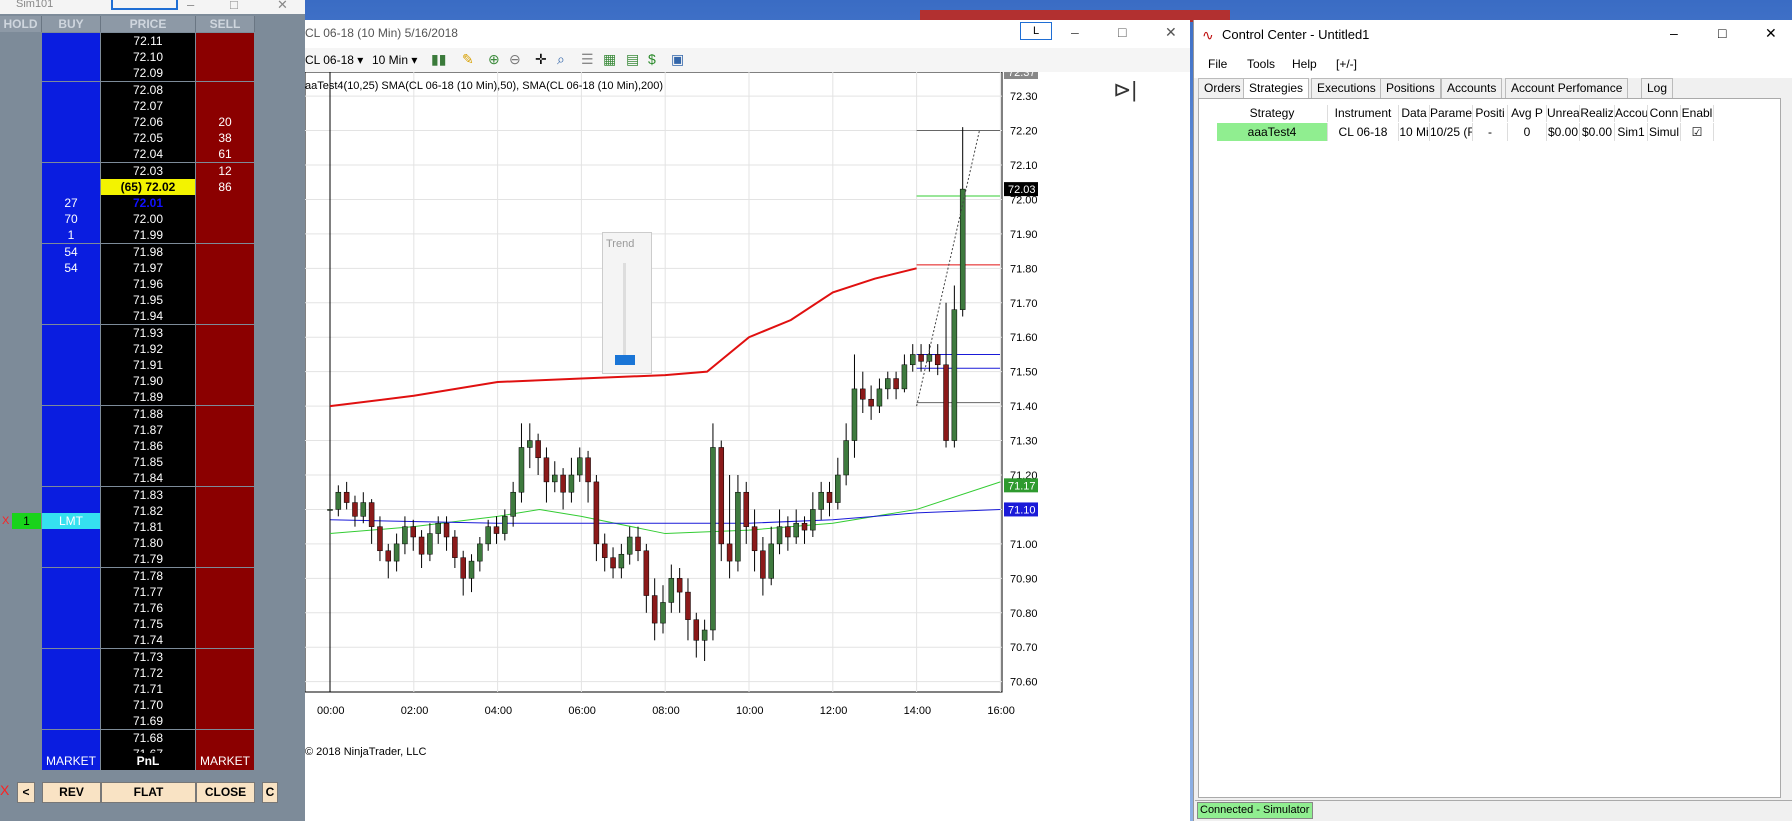 This screenshot has height=821, width=1792. I want to click on trend-slider-track, so click(624, 313).